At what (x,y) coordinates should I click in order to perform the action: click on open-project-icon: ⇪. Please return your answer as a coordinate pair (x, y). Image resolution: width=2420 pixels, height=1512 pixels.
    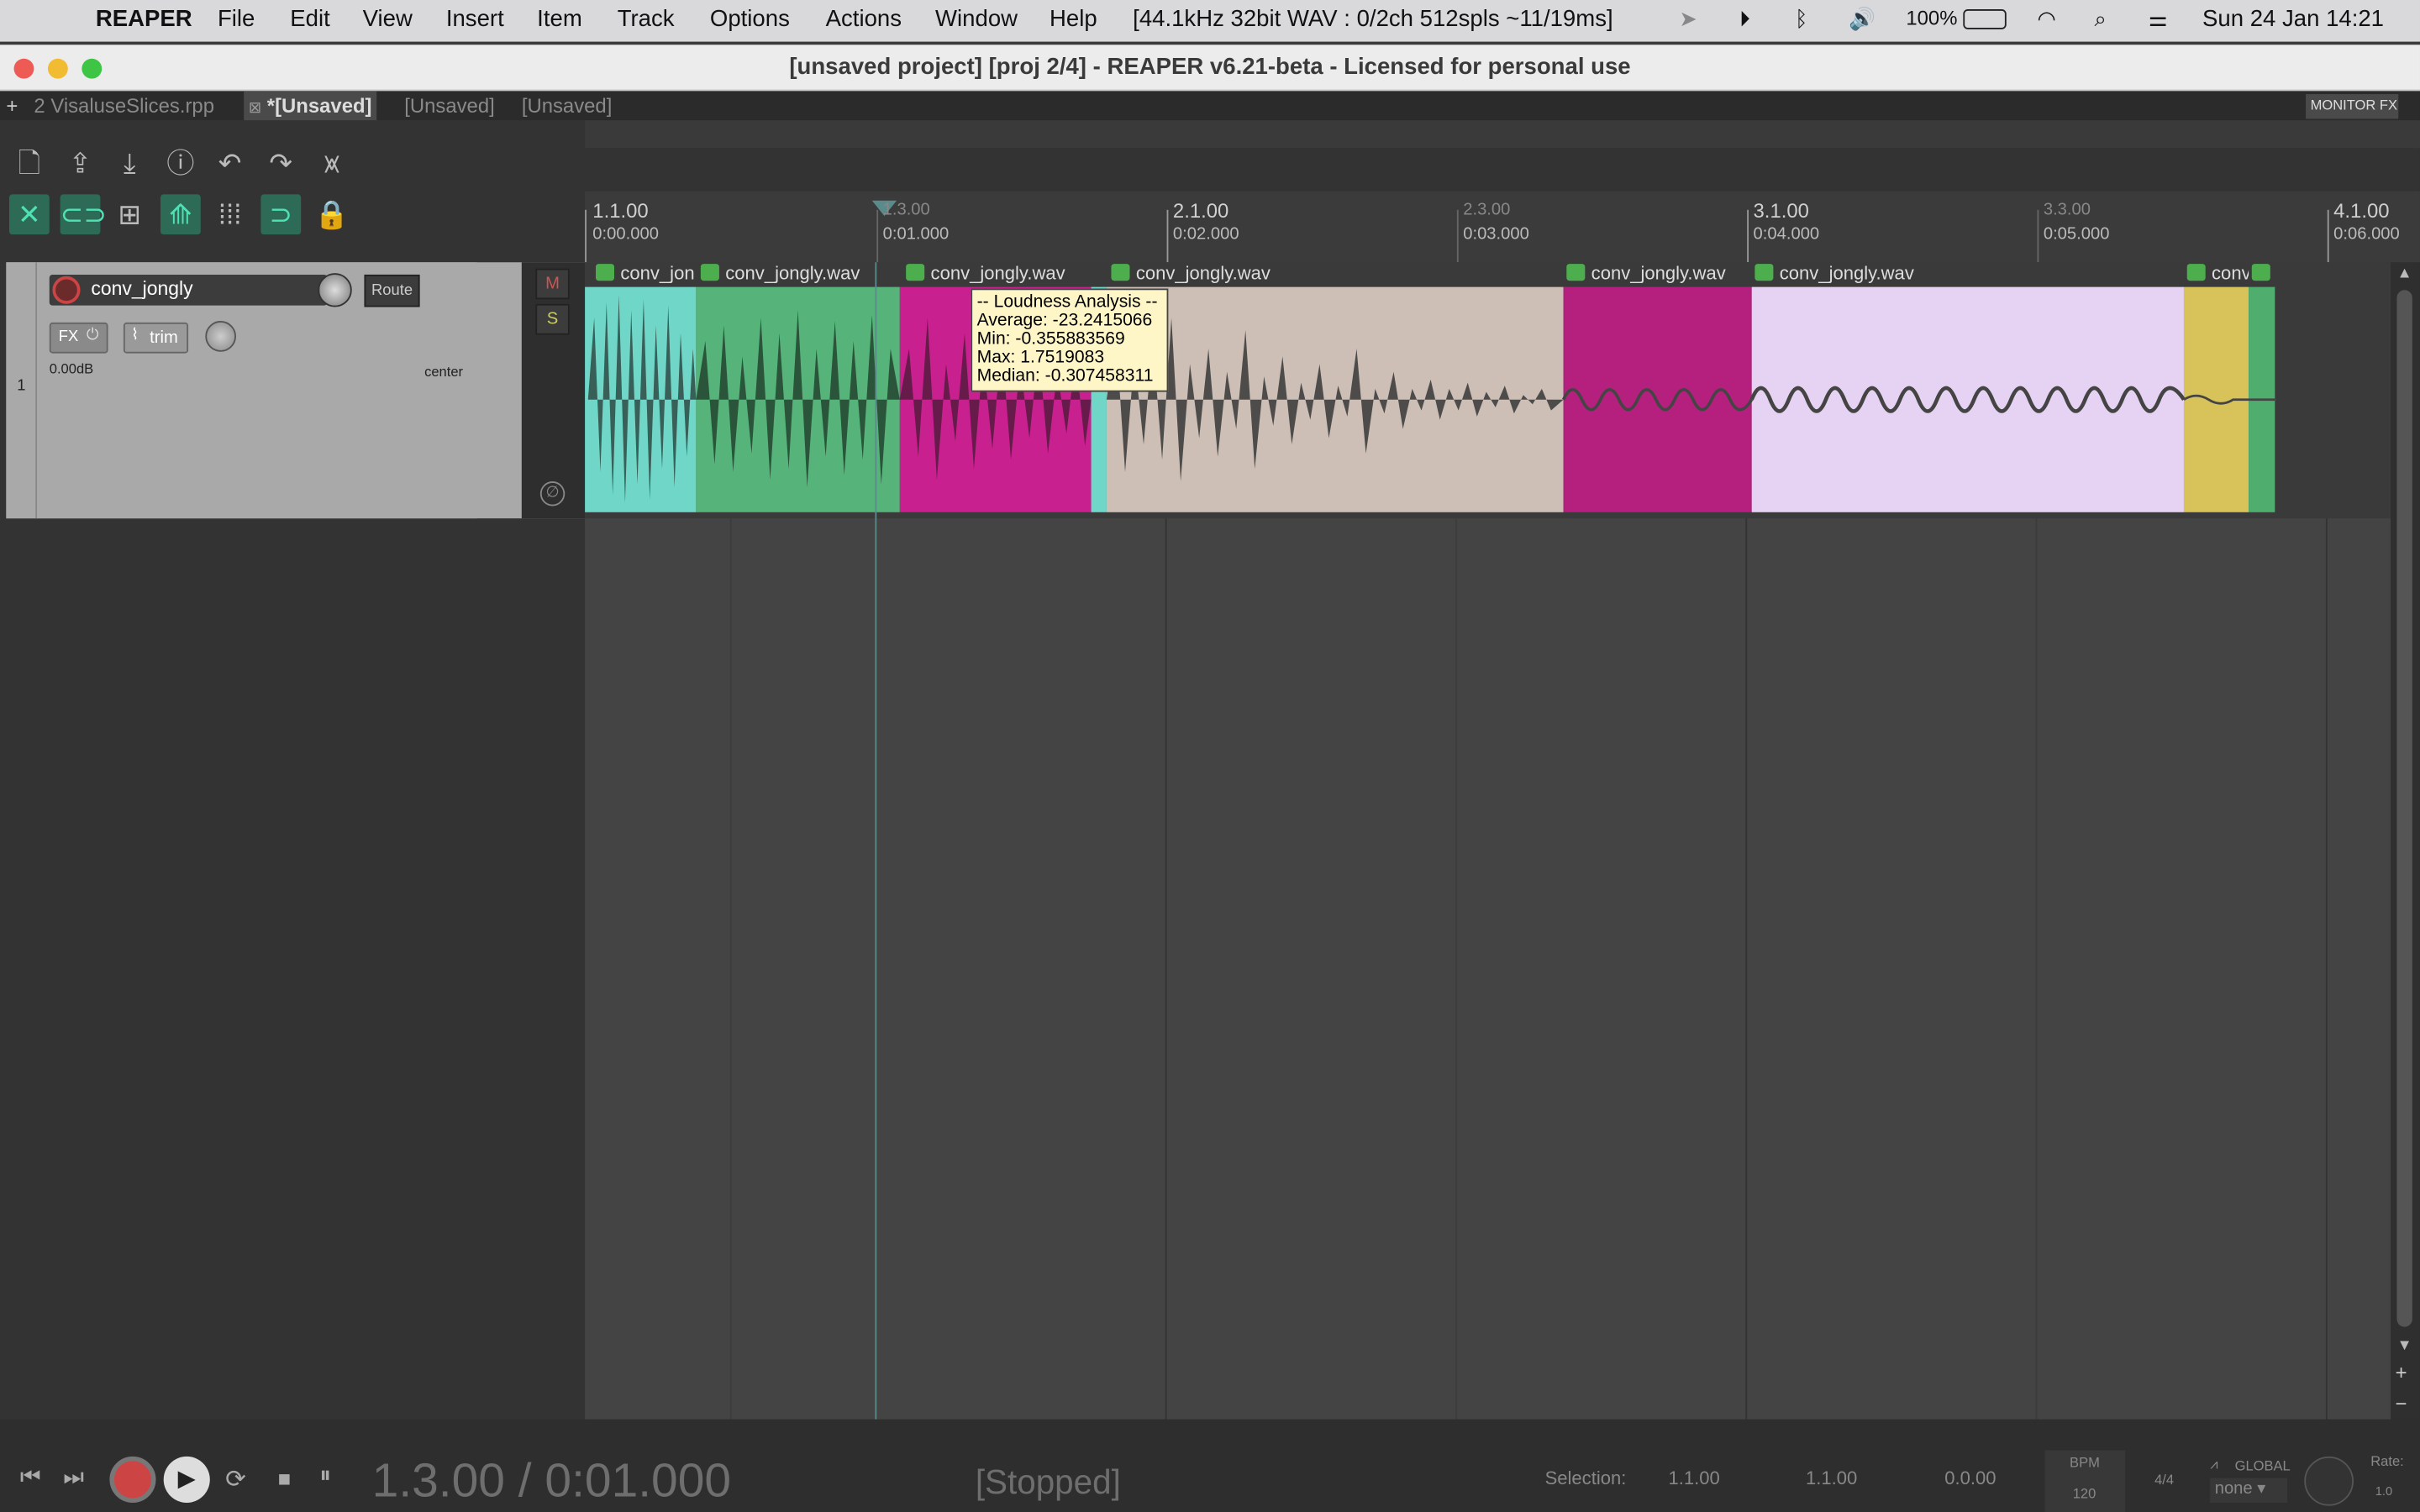
    Looking at the image, I should click on (80, 164).